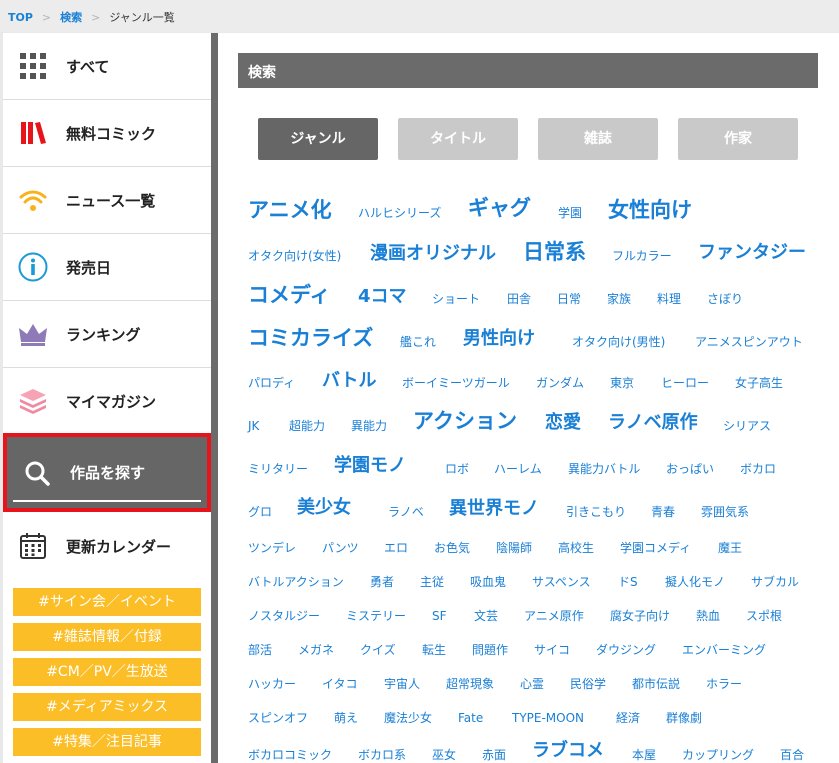 The width and height of the screenshot is (839, 763). Describe the element at coordinates (346, 718) in the screenshot. I see `genre-link: 萌え` at that location.